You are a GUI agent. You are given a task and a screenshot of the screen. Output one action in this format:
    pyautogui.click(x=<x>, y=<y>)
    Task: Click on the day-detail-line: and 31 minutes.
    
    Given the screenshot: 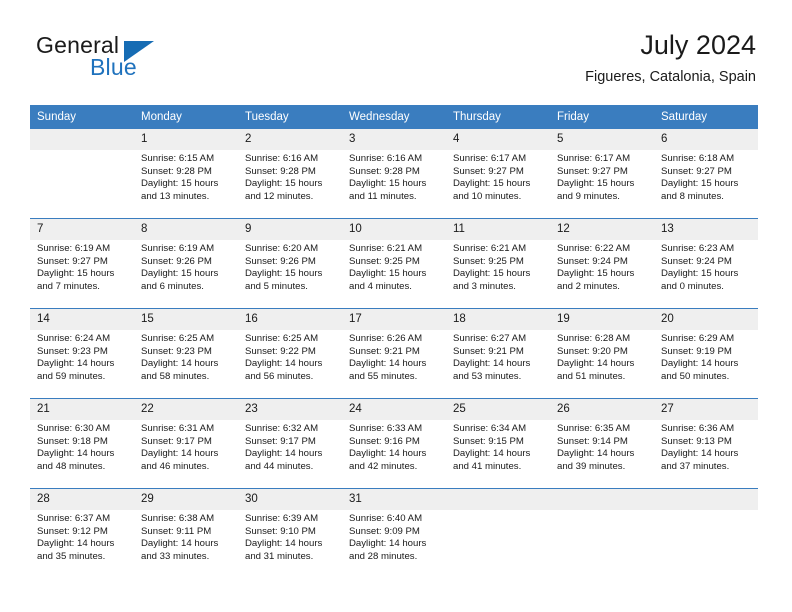 What is the action you would take?
    pyautogui.click(x=279, y=556)
    